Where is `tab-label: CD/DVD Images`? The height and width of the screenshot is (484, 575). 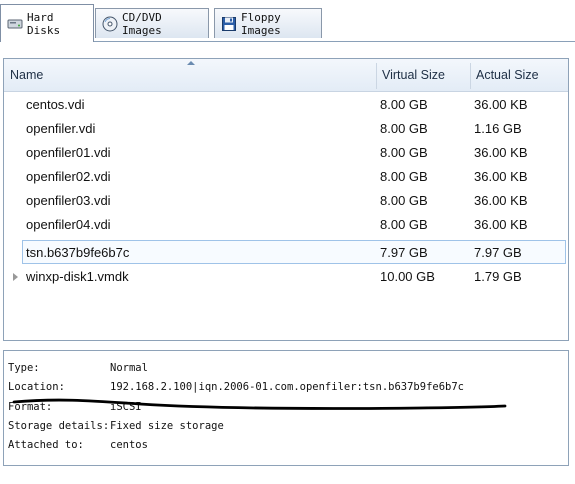
tab-label: CD/DVD Images is located at coordinates (142, 23).